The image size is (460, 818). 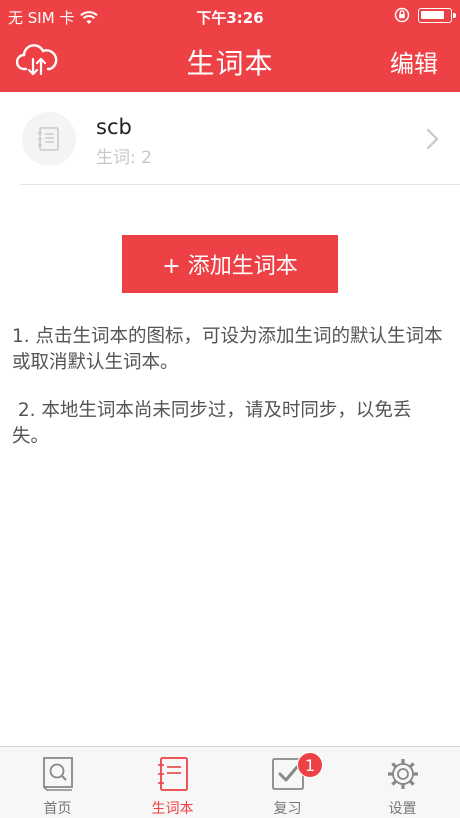 I want to click on battery-fill, so click(x=432, y=14).